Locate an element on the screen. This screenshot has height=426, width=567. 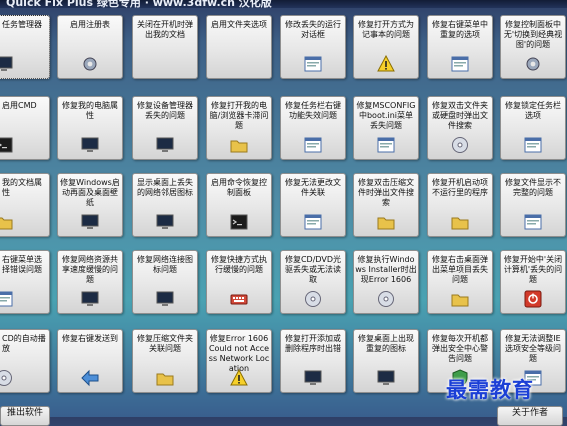
fix-tile-label: 修复每次开机都弹出安全中心警告问题 is located at coordinates (460, 348).